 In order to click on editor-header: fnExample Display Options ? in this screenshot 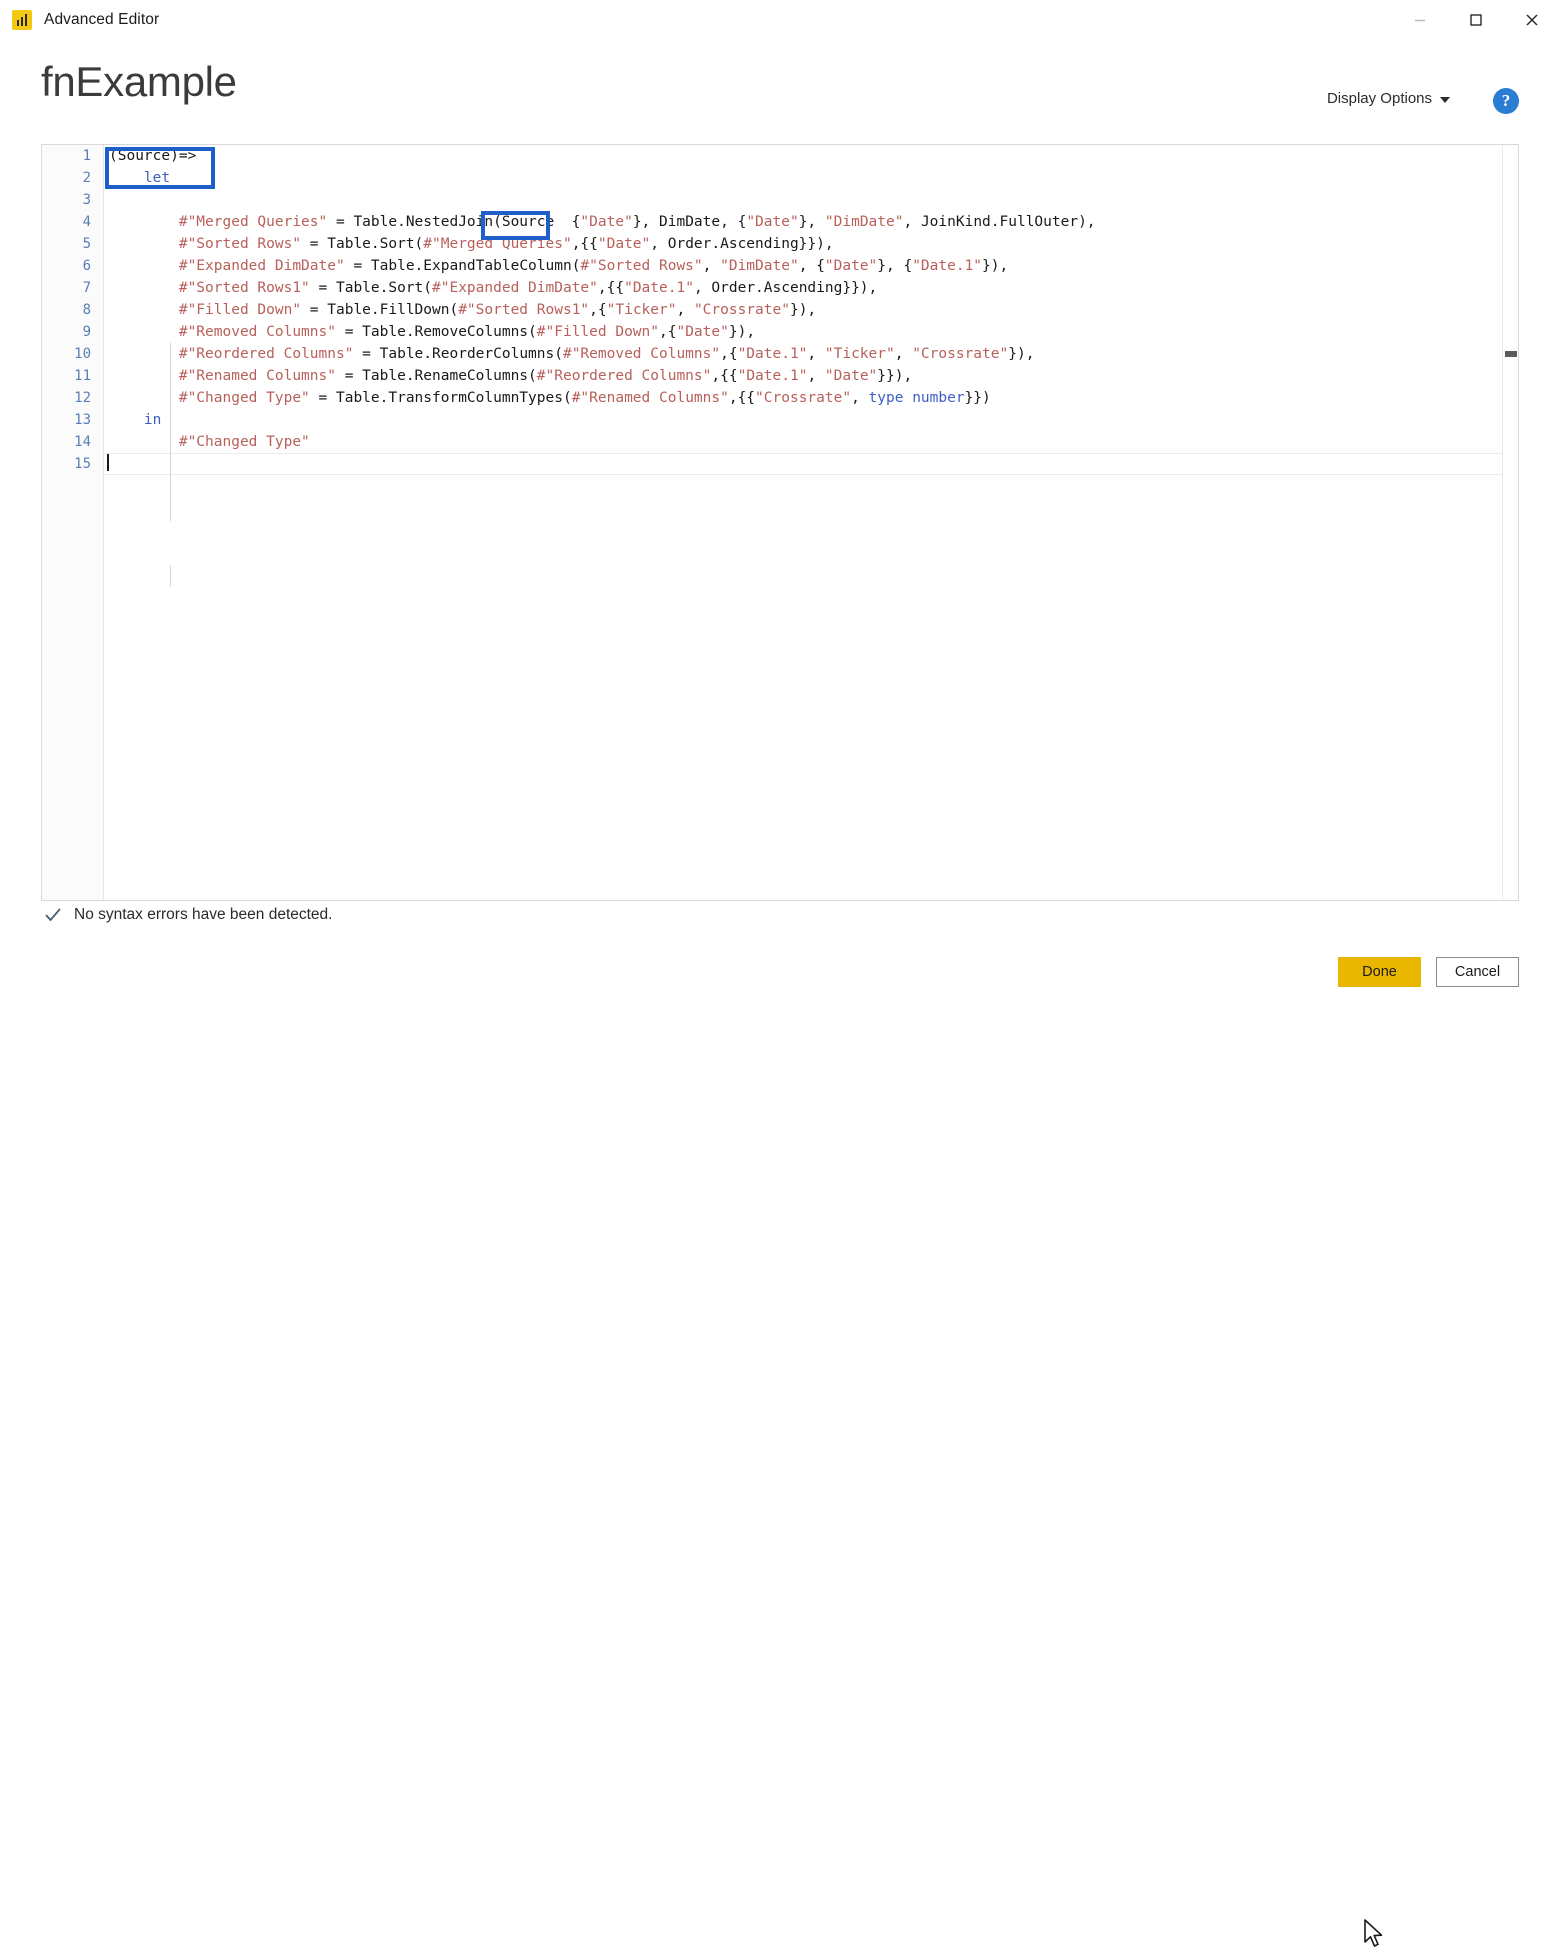, I will do `click(780, 90)`.